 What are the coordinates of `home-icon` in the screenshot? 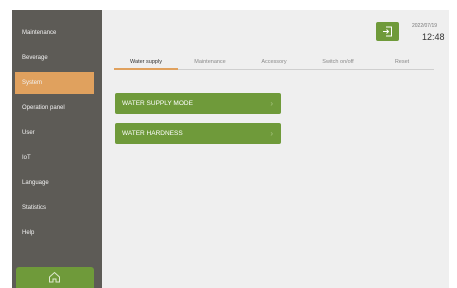 It's located at (54, 277).